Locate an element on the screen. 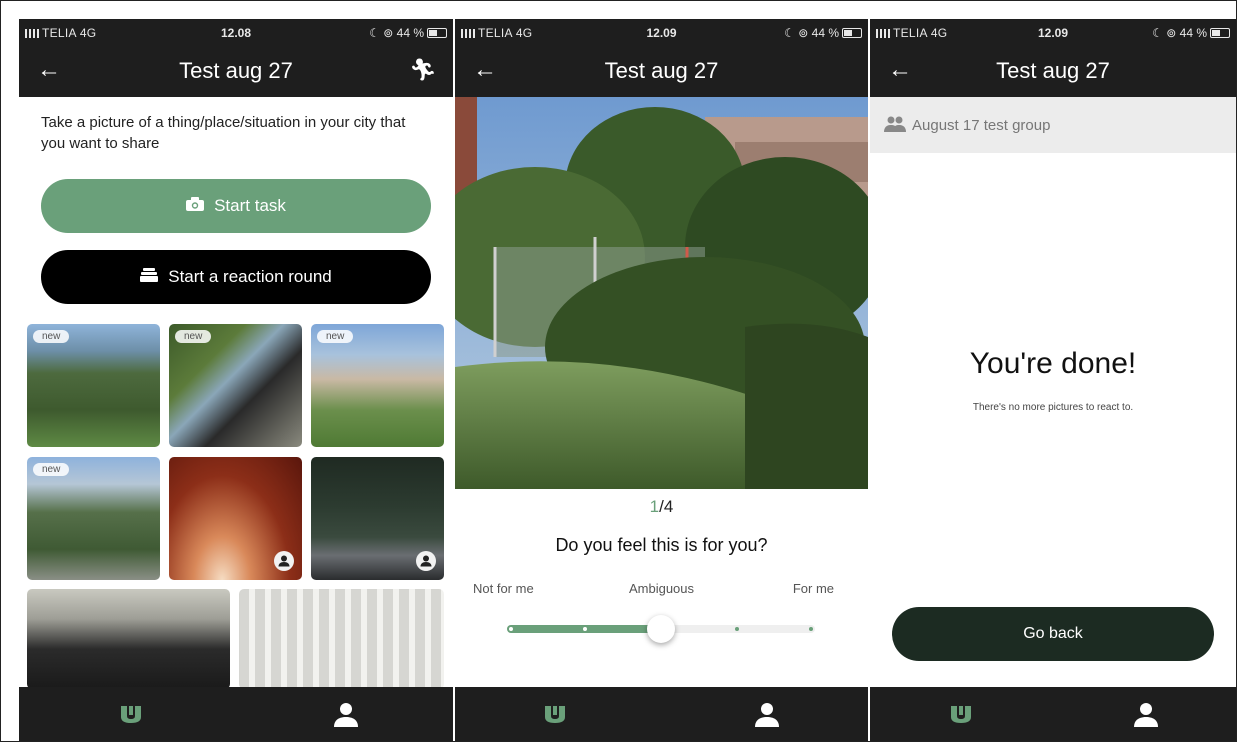 Image resolution: width=1237 pixels, height=742 pixels. start-reaction-round-label: Start a reaction round is located at coordinates (250, 276).